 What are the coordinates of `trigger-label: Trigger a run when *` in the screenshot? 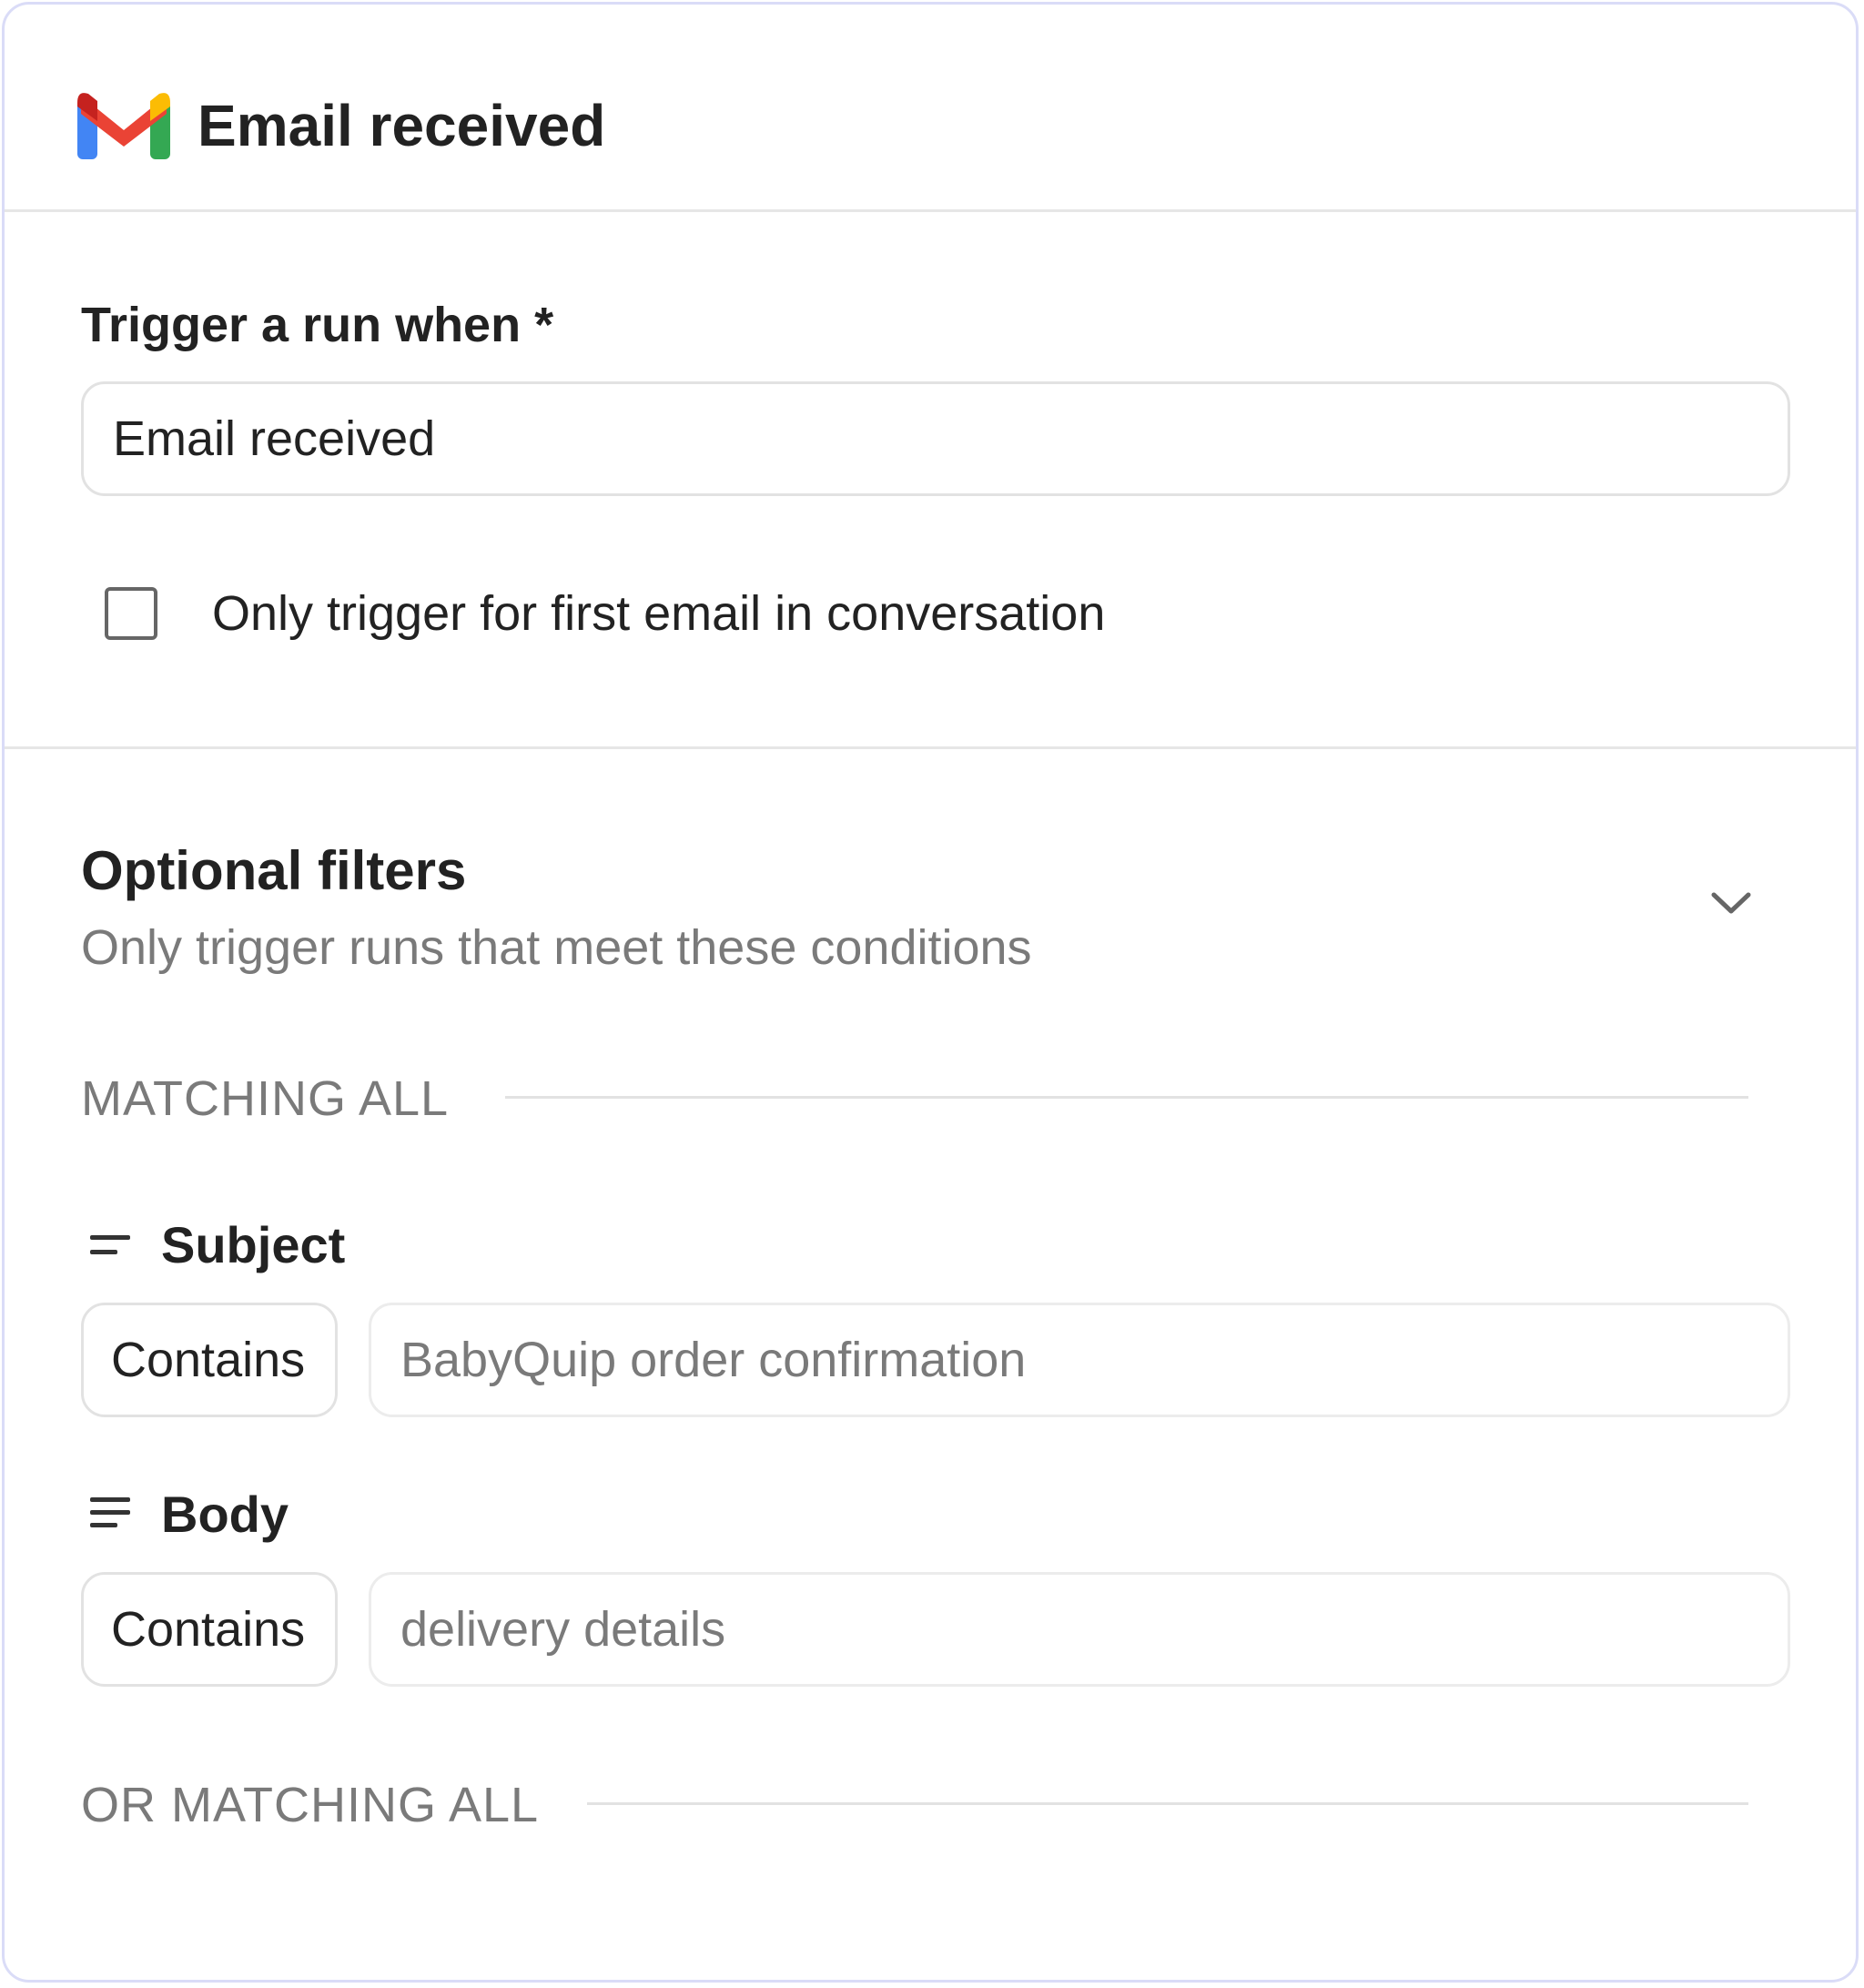 It's located at (317, 325).